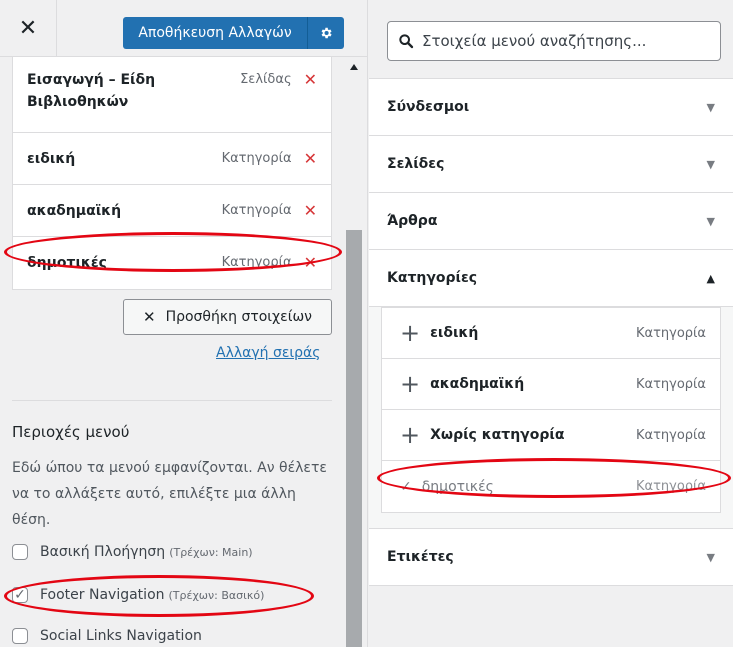  Describe the element at coordinates (551, 164) in the screenshot. I see `accordion-pages: Σελίδες ▼` at that location.